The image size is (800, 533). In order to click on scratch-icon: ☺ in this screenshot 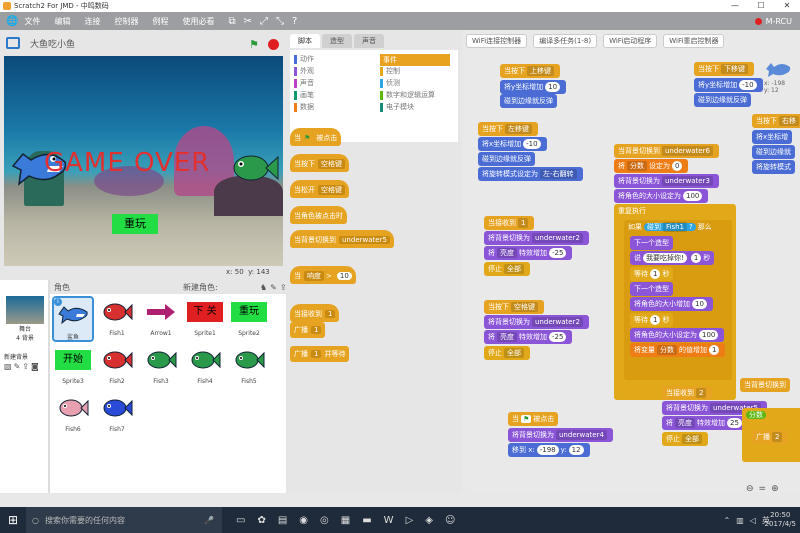, I will do `click(450, 520)`.